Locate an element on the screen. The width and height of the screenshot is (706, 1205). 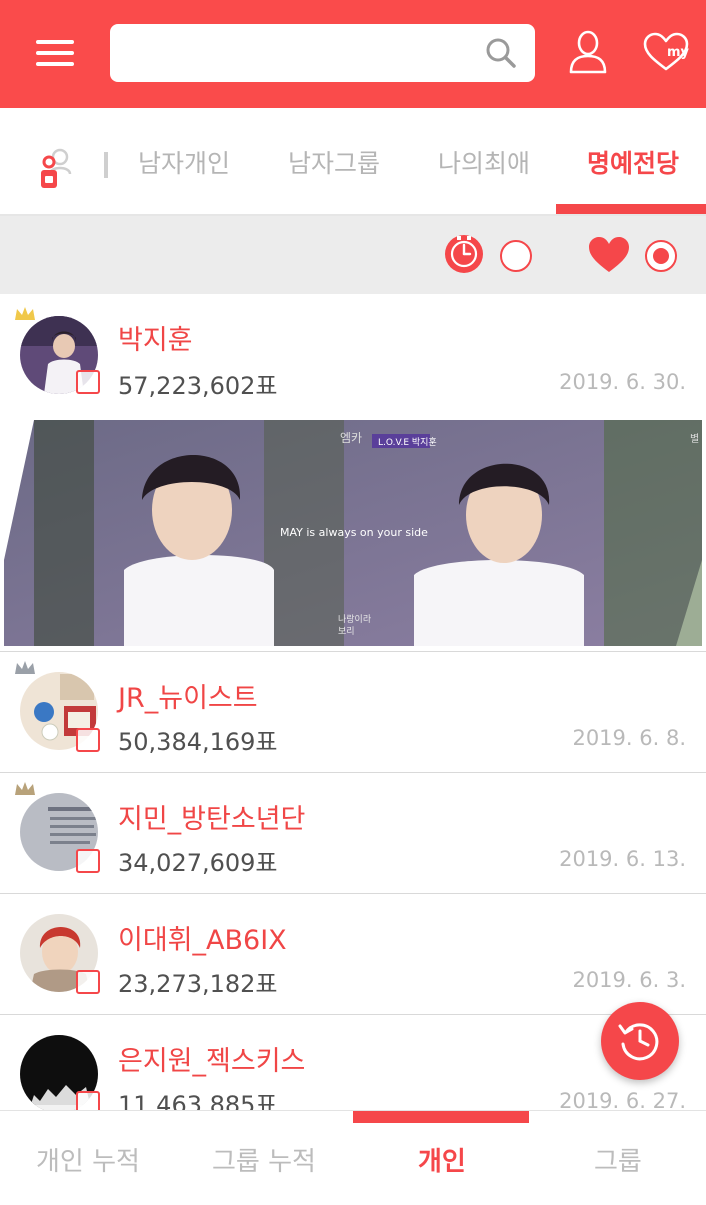
banner-caption: MAY is always on your side is located at coordinates (354, 532).